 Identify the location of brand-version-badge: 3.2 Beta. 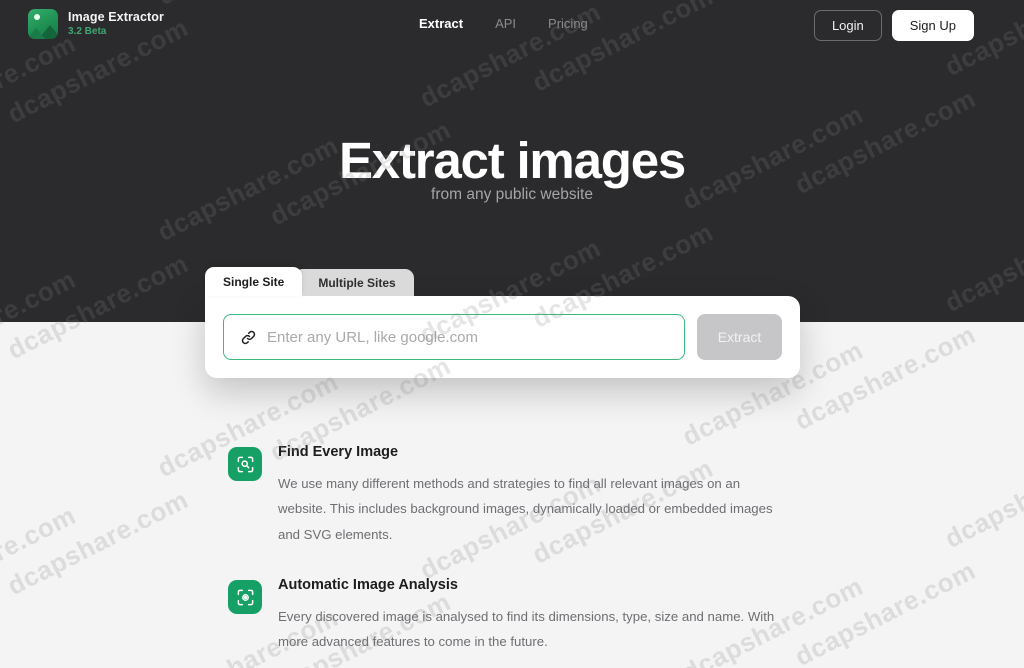
(87, 32).